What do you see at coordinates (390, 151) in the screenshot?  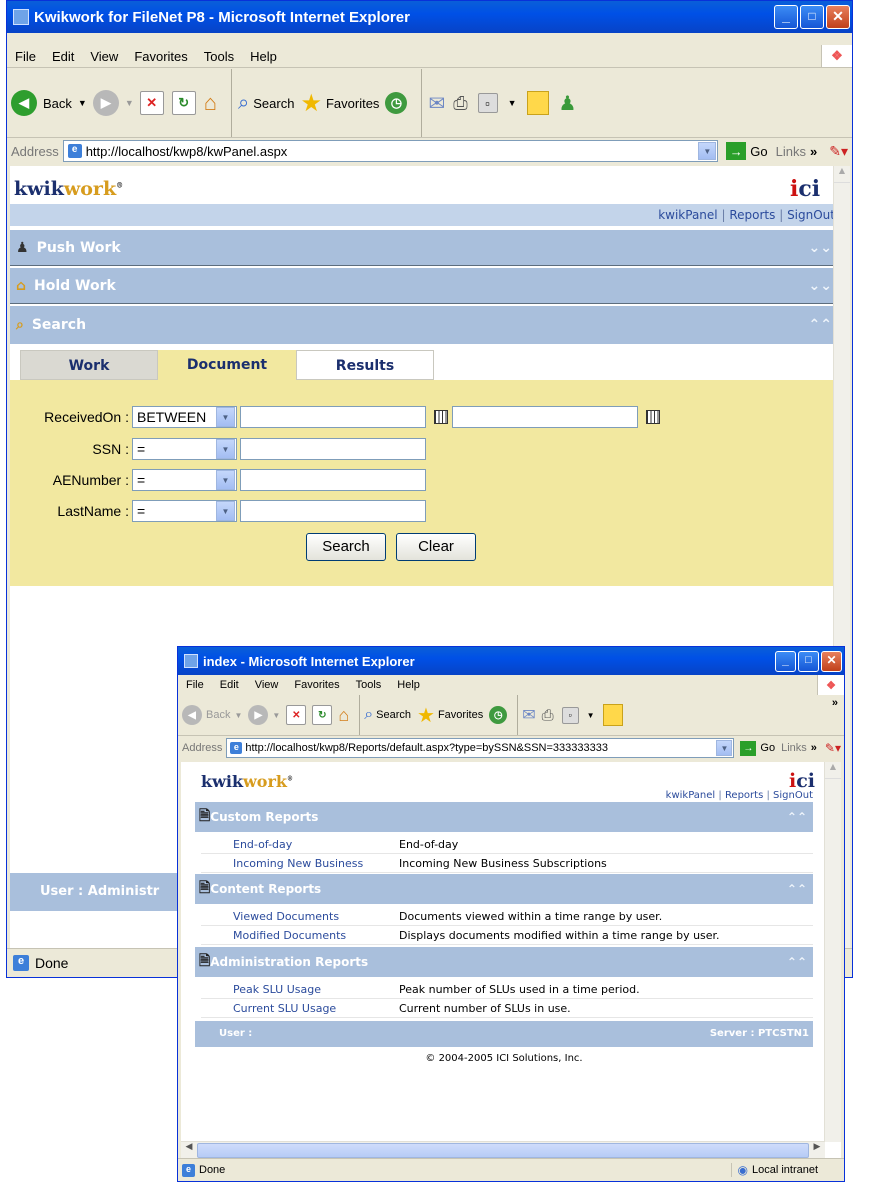 I see `address-input: e http://localhost/kwp8/kwPanel.aspx ▼` at bounding box center [390, 151].